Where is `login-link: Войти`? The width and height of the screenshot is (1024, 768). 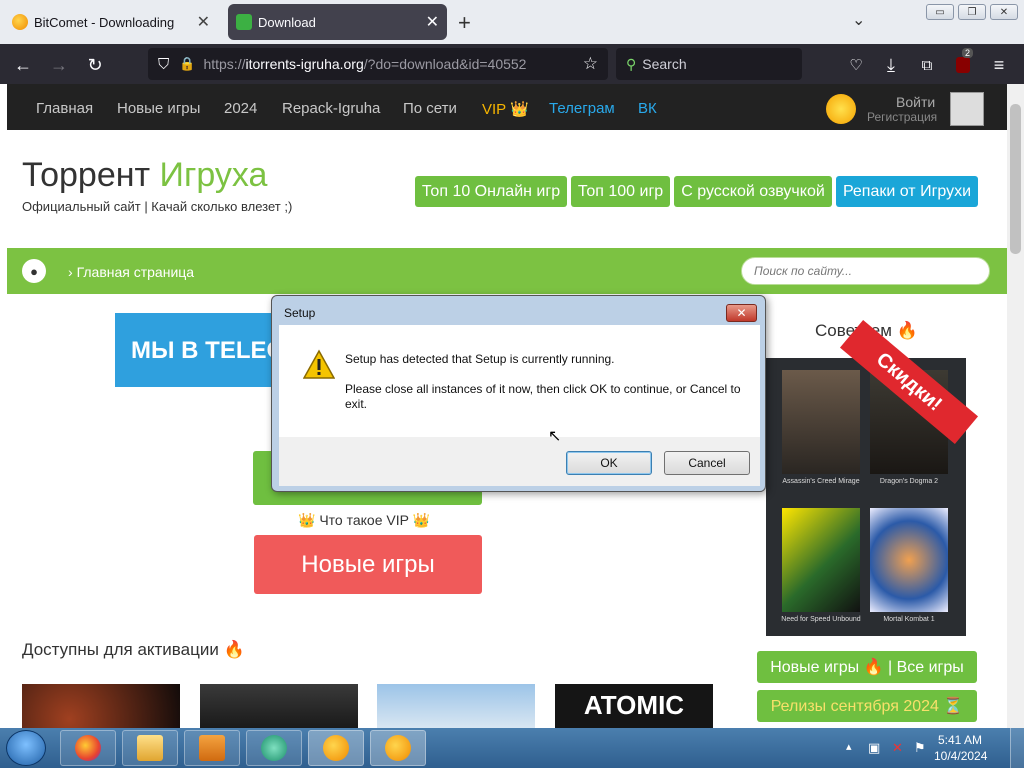
login-link: Войти is located at coordinates (915, 102).